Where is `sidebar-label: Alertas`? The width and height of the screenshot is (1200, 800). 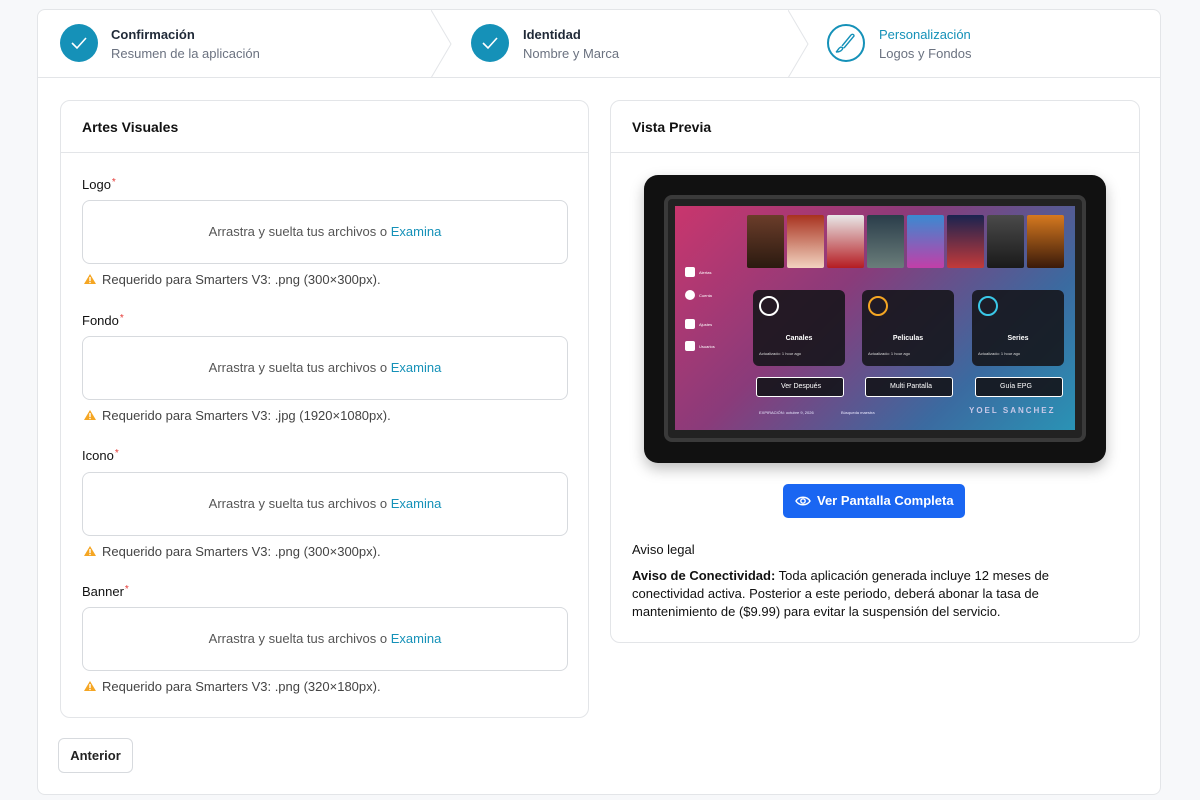 sidebar-label: Alertas is located at coordinates (705, 272).